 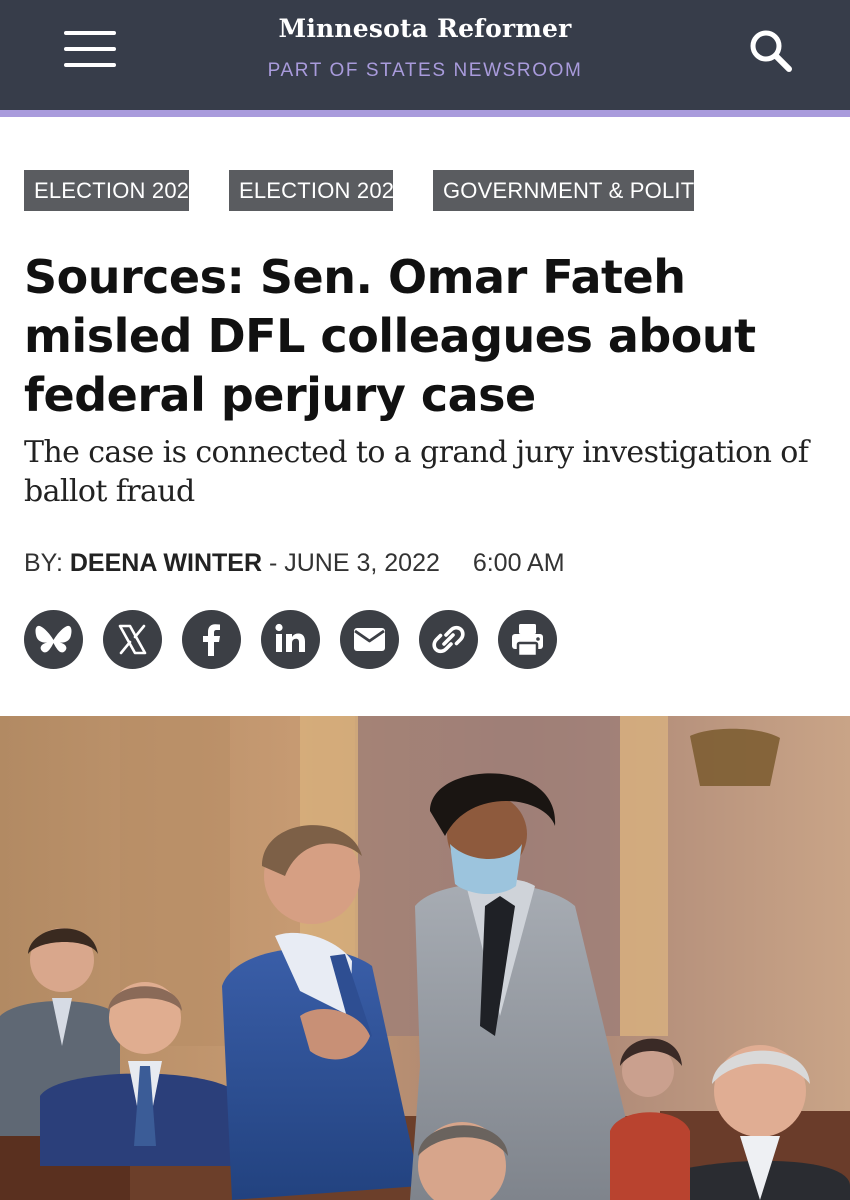 What do you see at coordinates (132, 639) in the screenshot?
I see `x-icon` at bounding box center [132, 639].